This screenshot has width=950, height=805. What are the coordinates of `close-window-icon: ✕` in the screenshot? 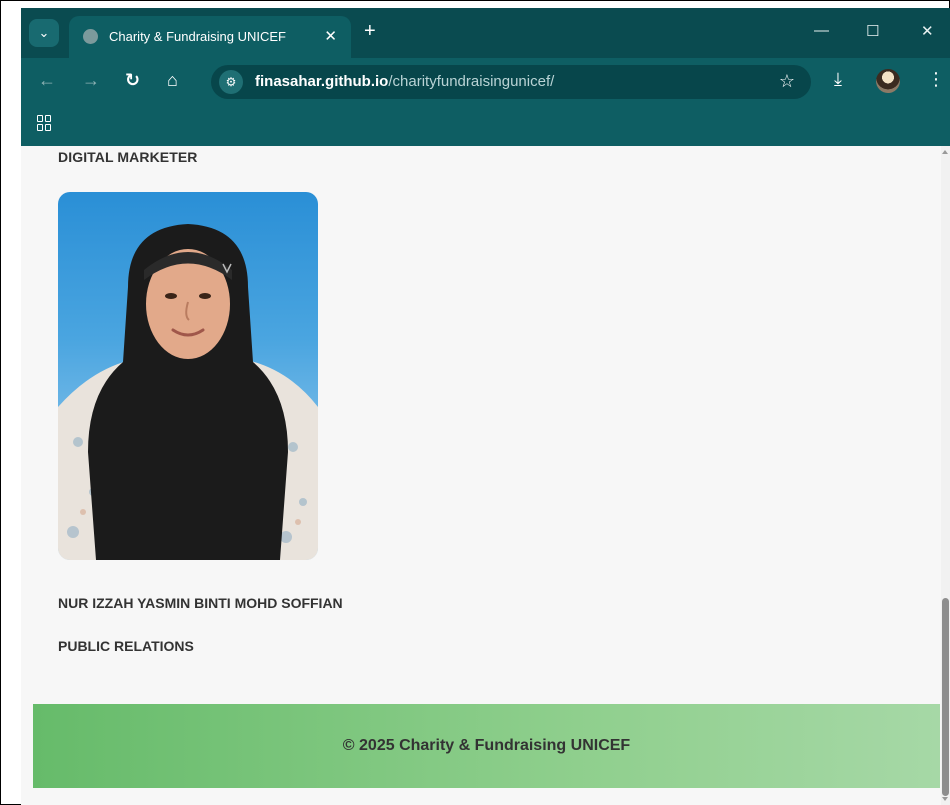 It's located at (927, 31).